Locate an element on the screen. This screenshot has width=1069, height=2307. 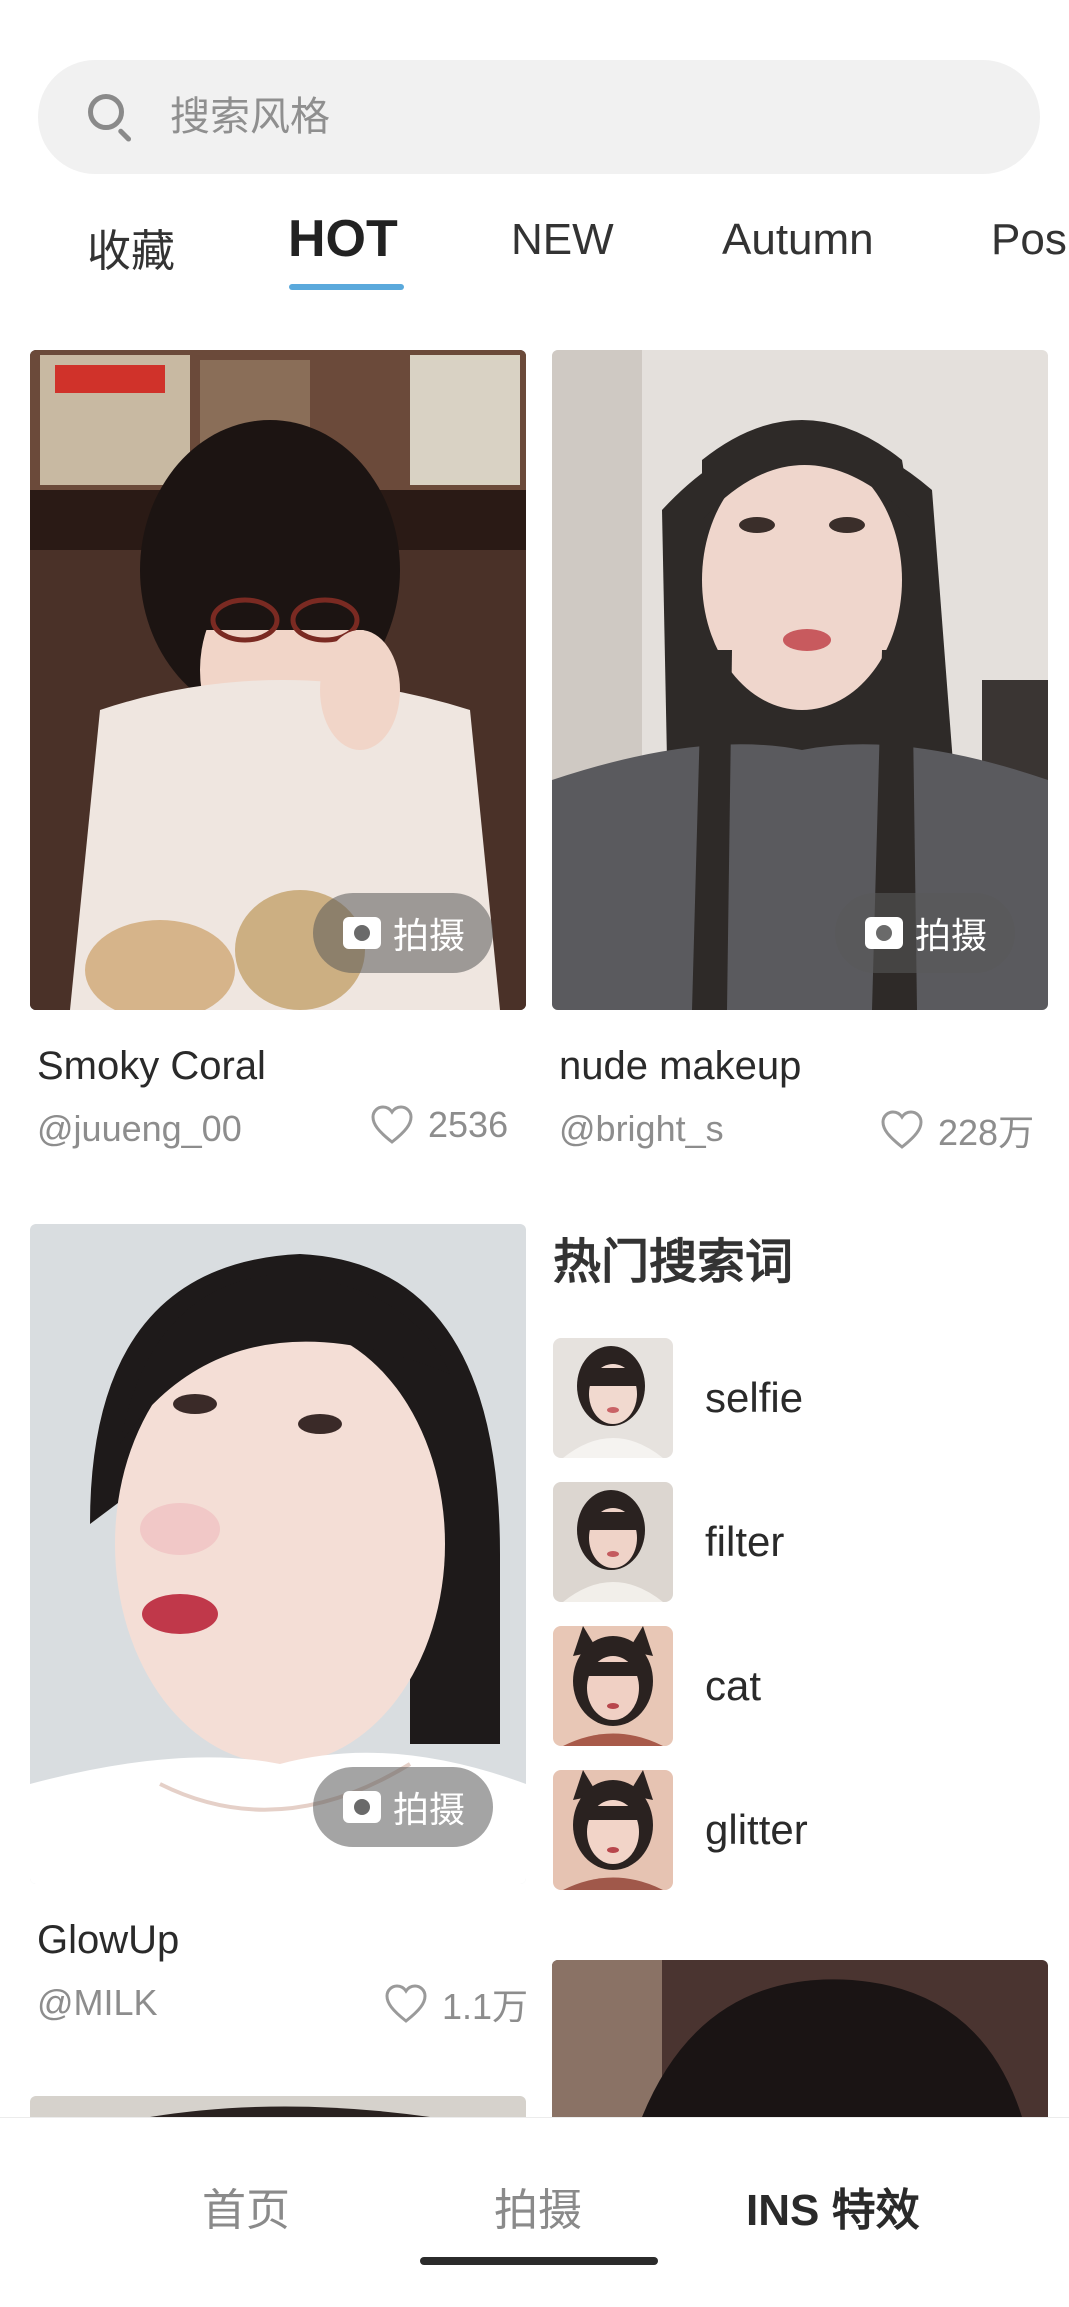
like-count: 228万 is located at coordinates (957, 1130).